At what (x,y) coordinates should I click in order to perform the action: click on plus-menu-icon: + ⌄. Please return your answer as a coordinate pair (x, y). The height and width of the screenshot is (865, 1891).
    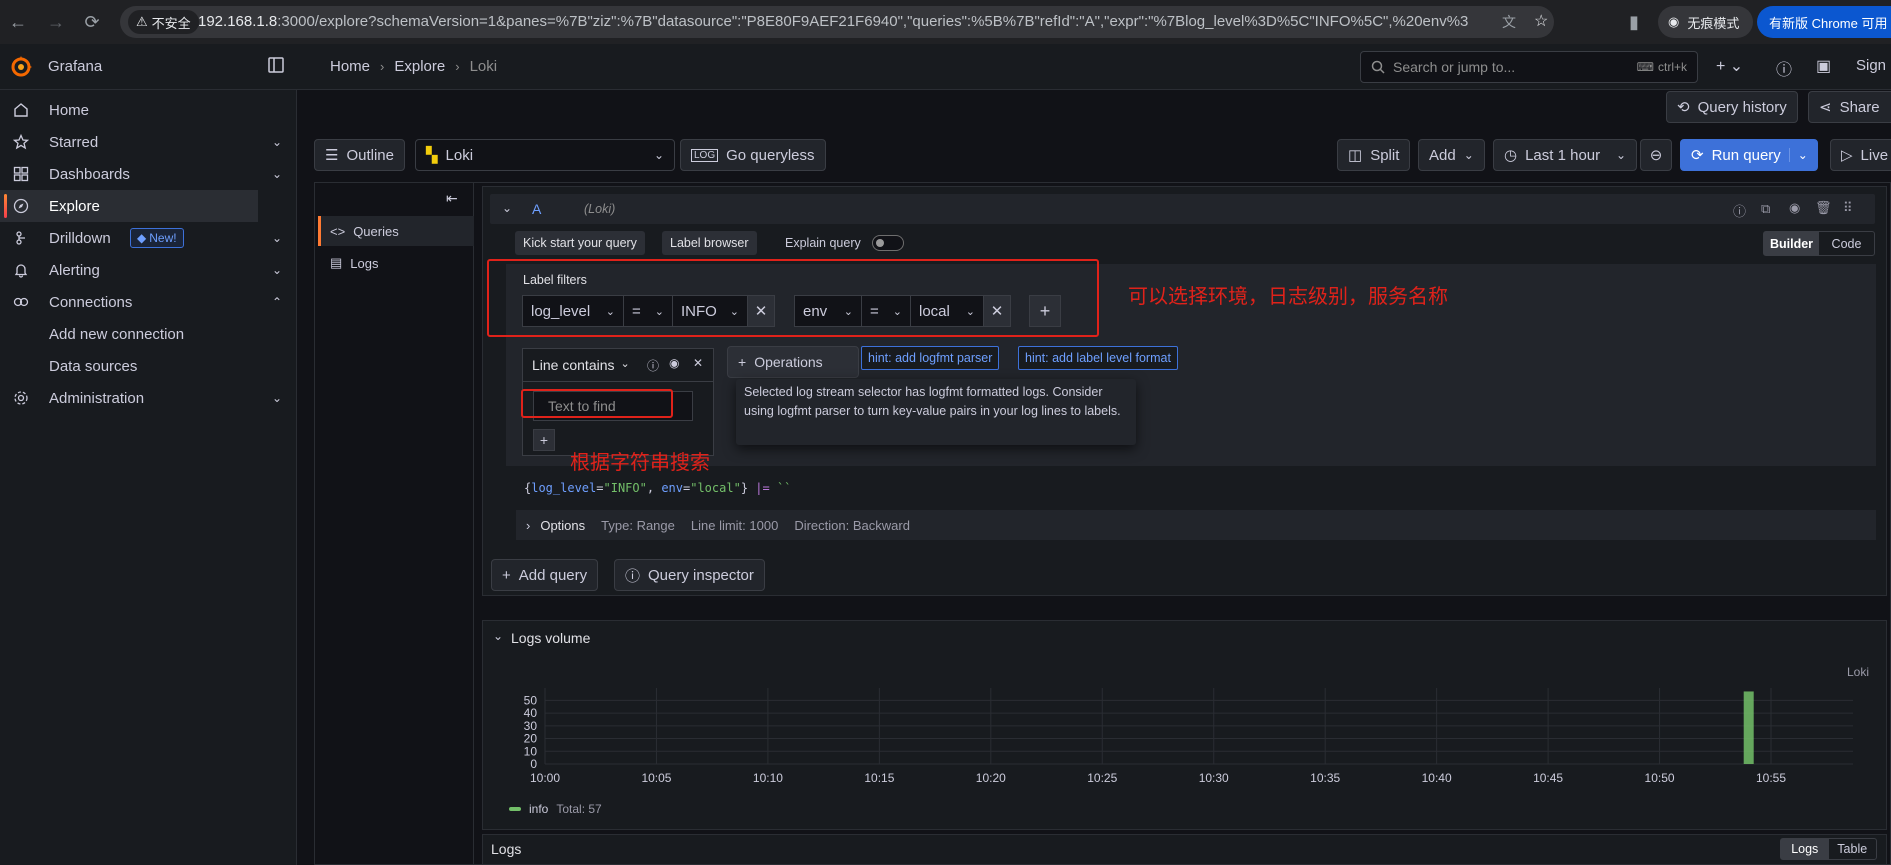
    Looking at the image, I should click on (1729, 66).